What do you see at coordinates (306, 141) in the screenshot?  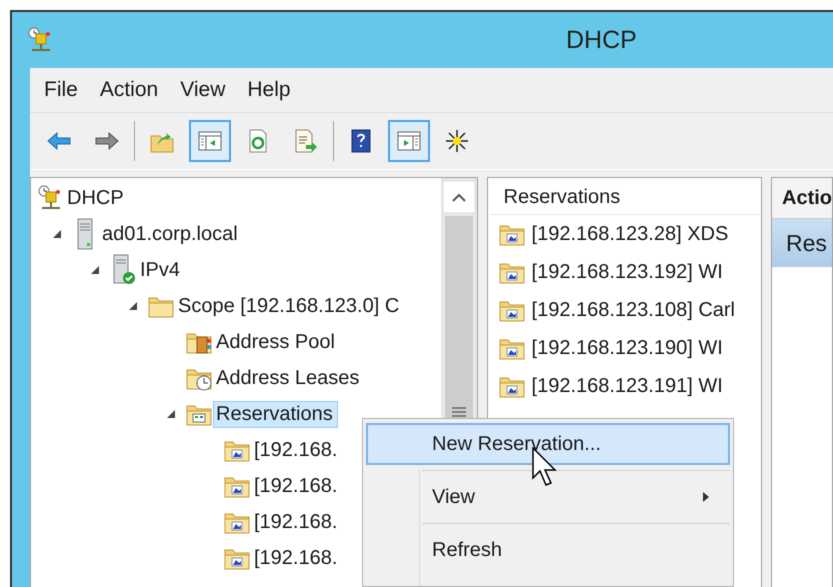 I see `export-list-icon` at bounding box center [306, 141].